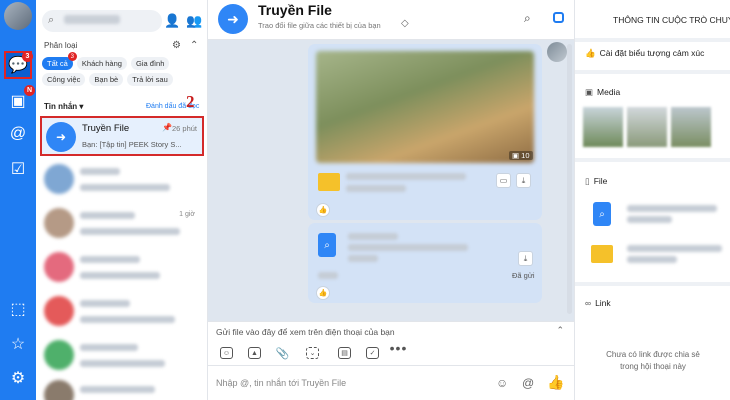 Image resolution: width=730 pixels, height=400 pixels. I want to click on screenshot-nav-button: ⬚, so click(18, 309).